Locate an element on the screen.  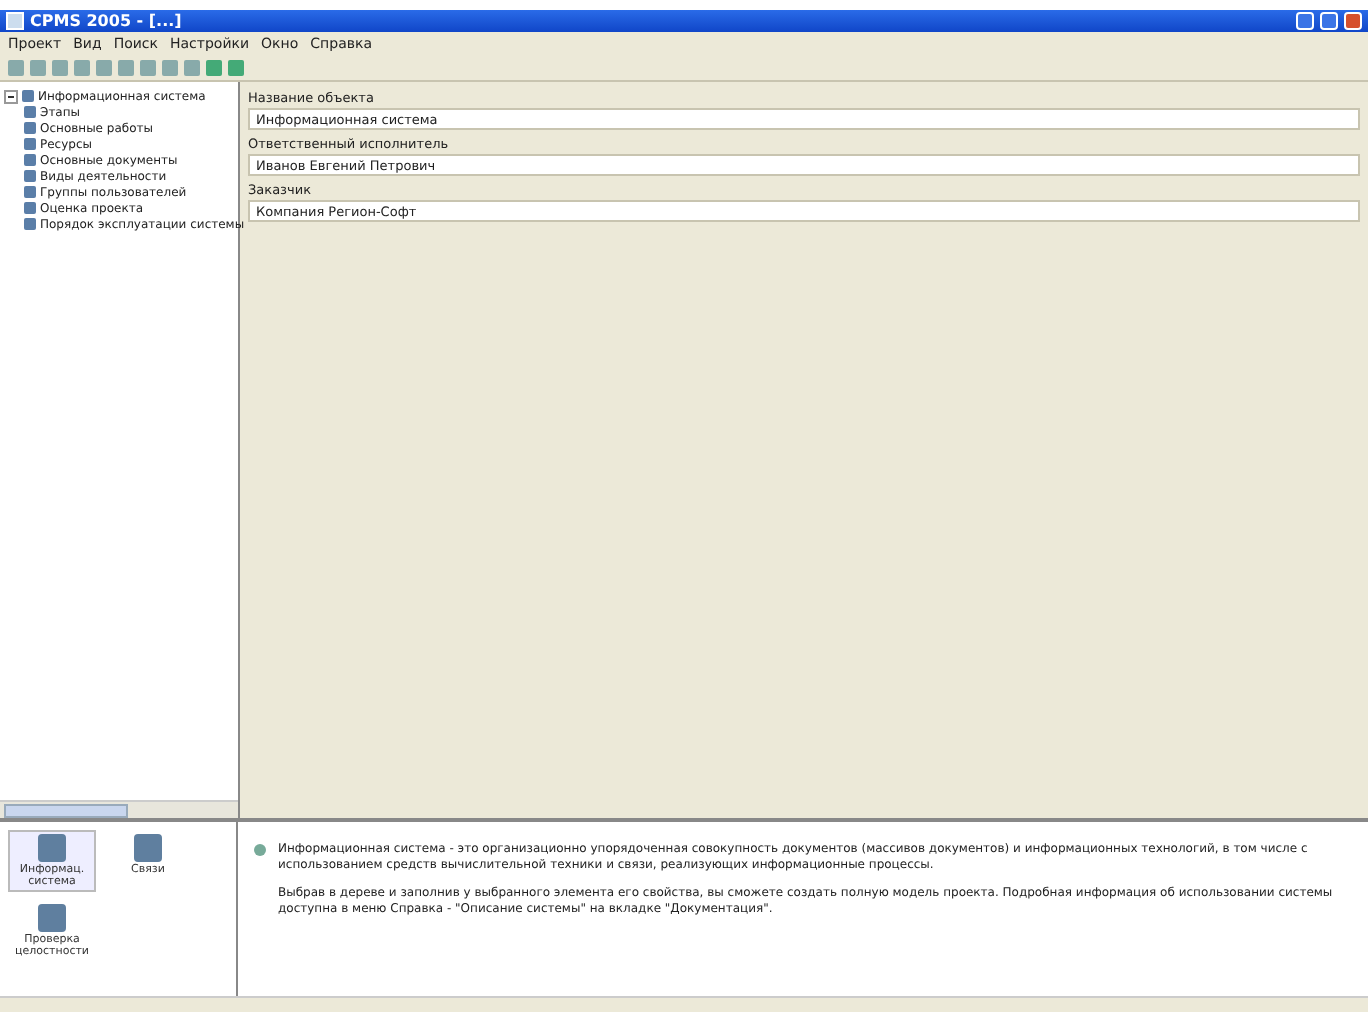
expand-toggle is located at coordinates (11, 96).